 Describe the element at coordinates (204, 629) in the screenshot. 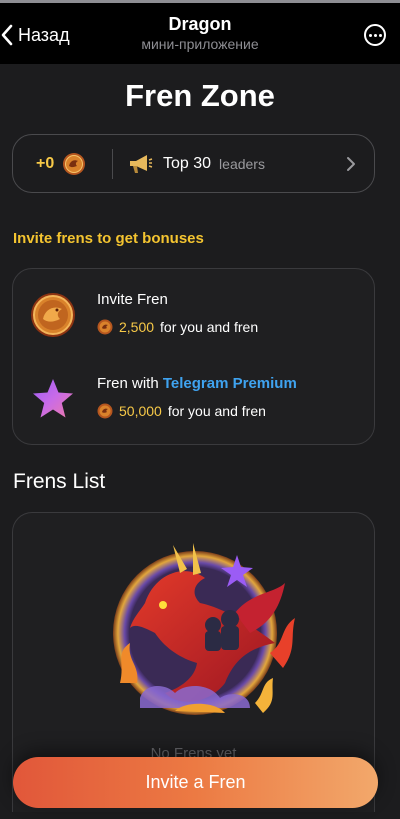

I see `dragon-emblem-image` at that location.